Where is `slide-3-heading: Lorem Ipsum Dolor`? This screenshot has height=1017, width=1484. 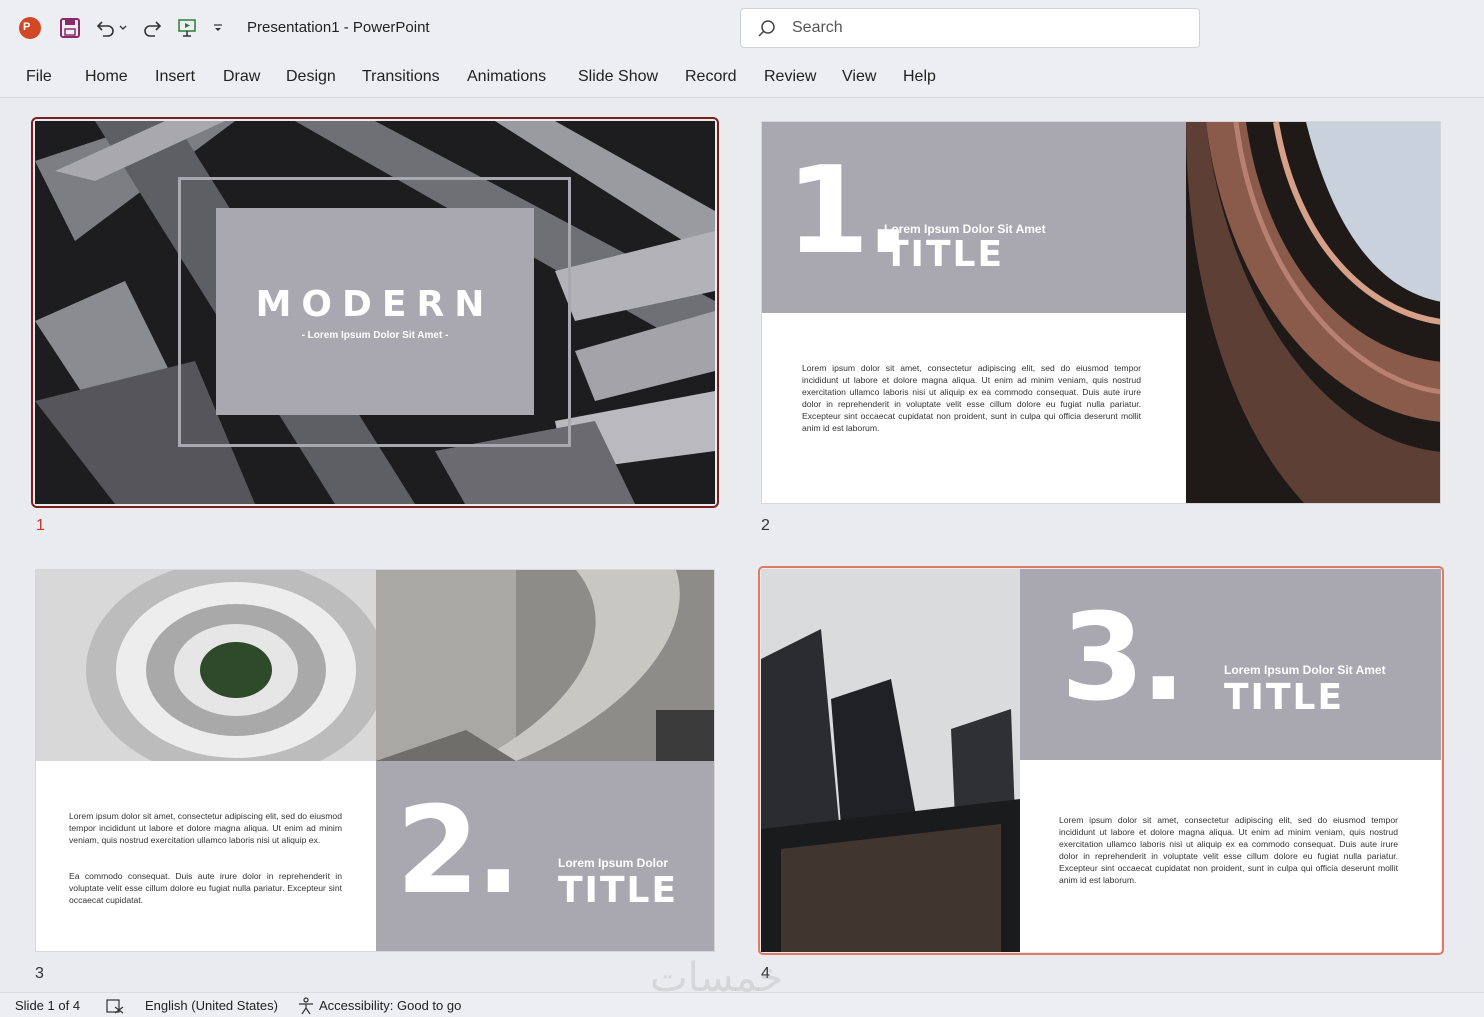 slide-3-heading: Lorem Ipsum Dolor is located at coordinates (613, 863).